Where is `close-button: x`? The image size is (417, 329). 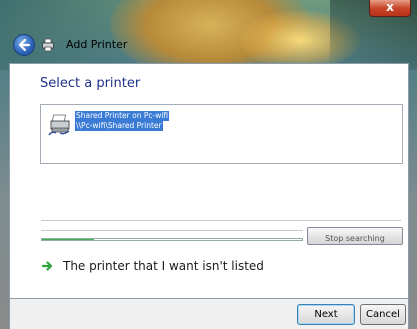 close-button: x is located at coordinates (390, 8).